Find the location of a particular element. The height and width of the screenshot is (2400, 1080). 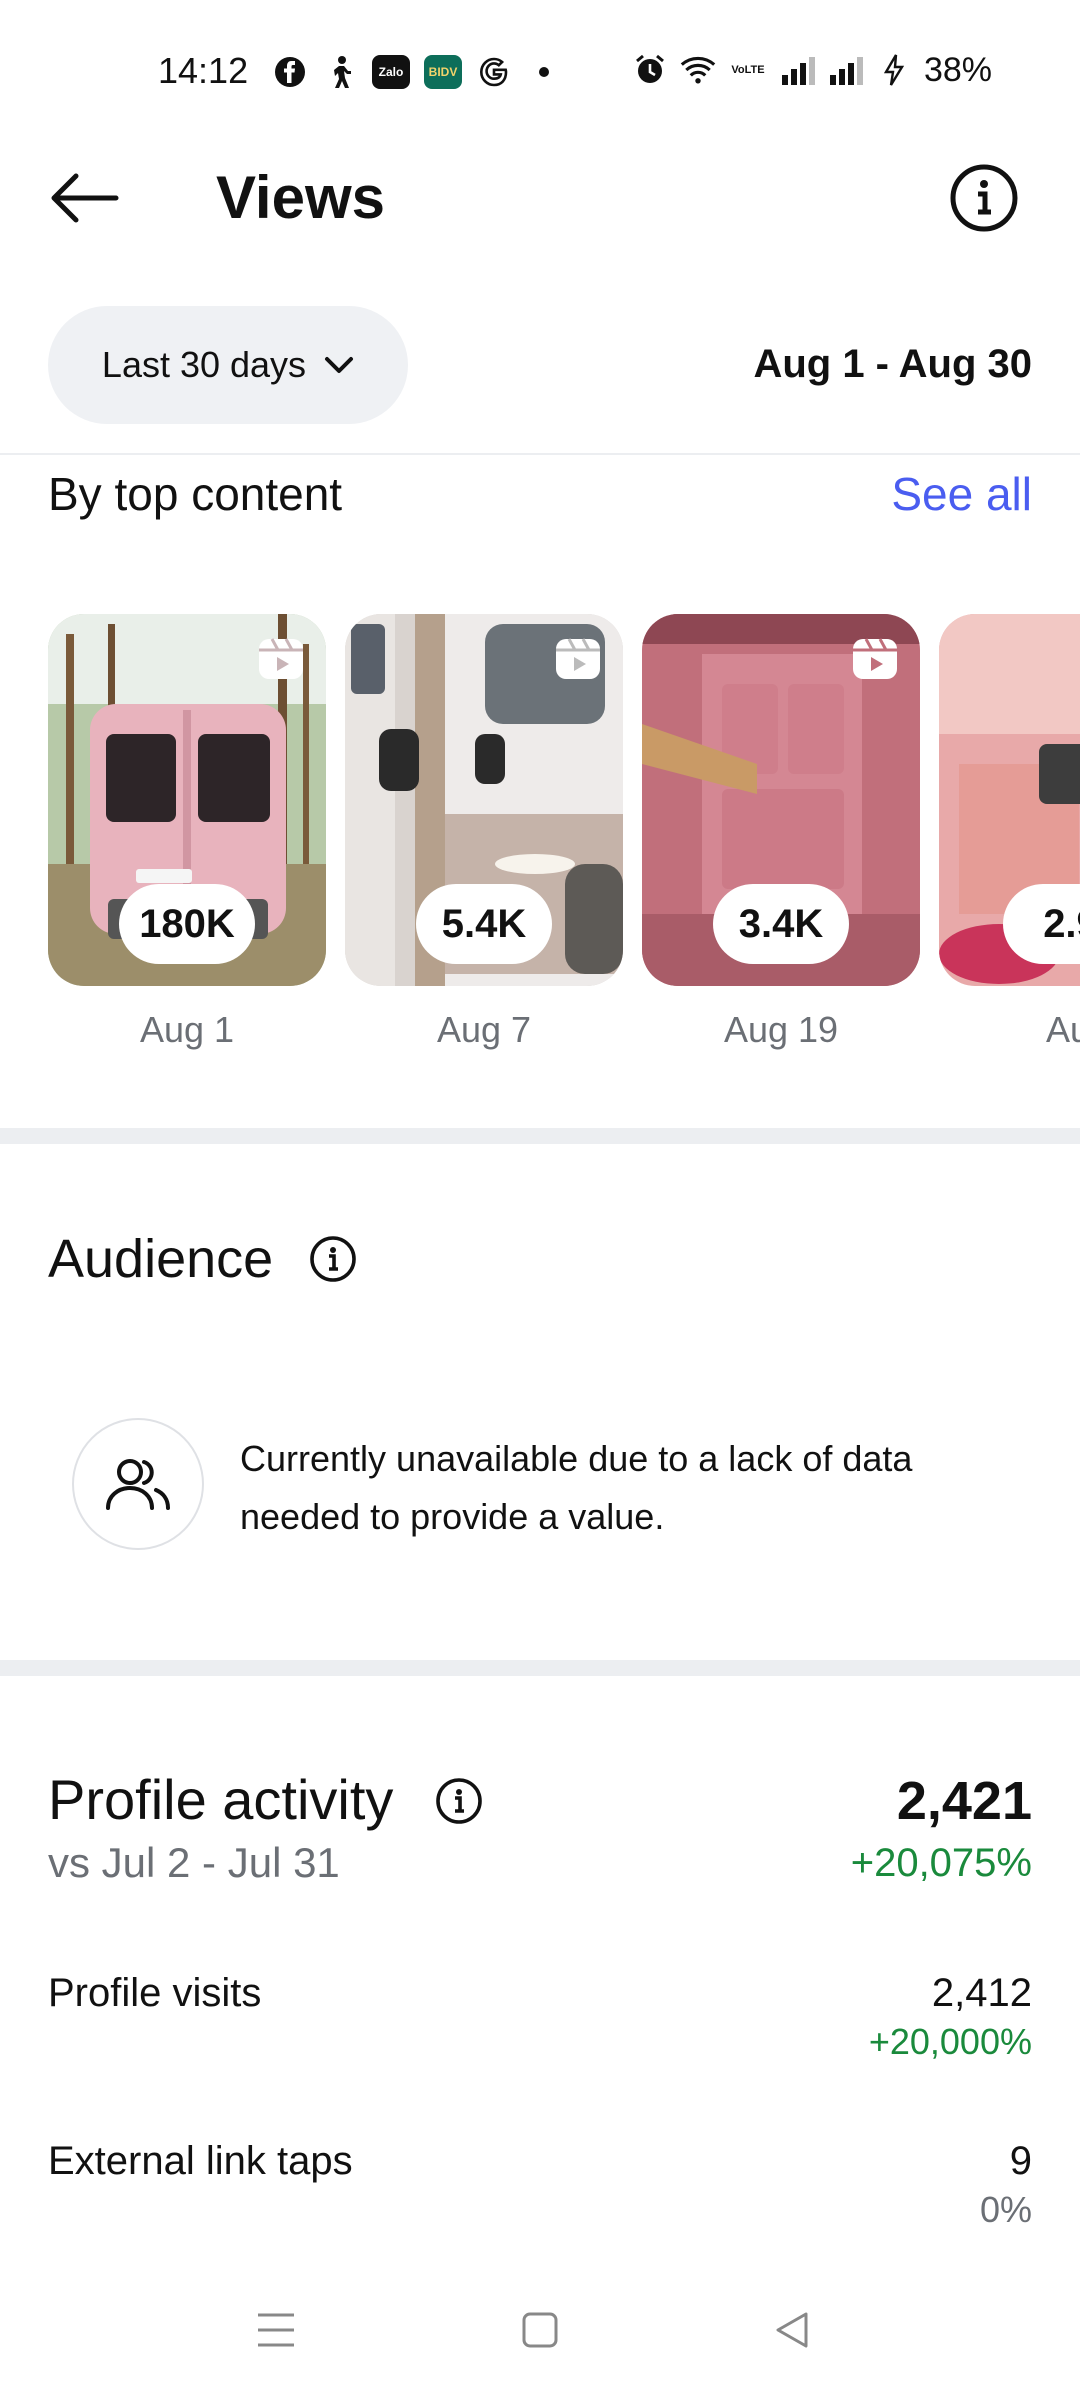

profile-activity-title: Profile activity is located at coordinates (221, 1799).